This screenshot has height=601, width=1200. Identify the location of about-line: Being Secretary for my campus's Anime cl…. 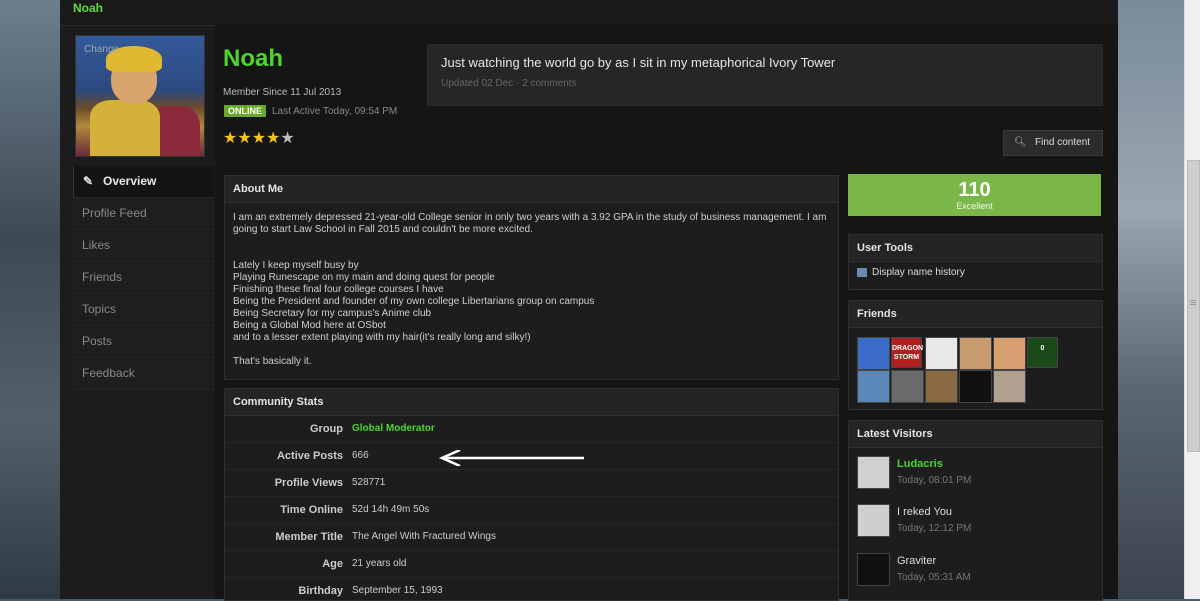
(332, 313).